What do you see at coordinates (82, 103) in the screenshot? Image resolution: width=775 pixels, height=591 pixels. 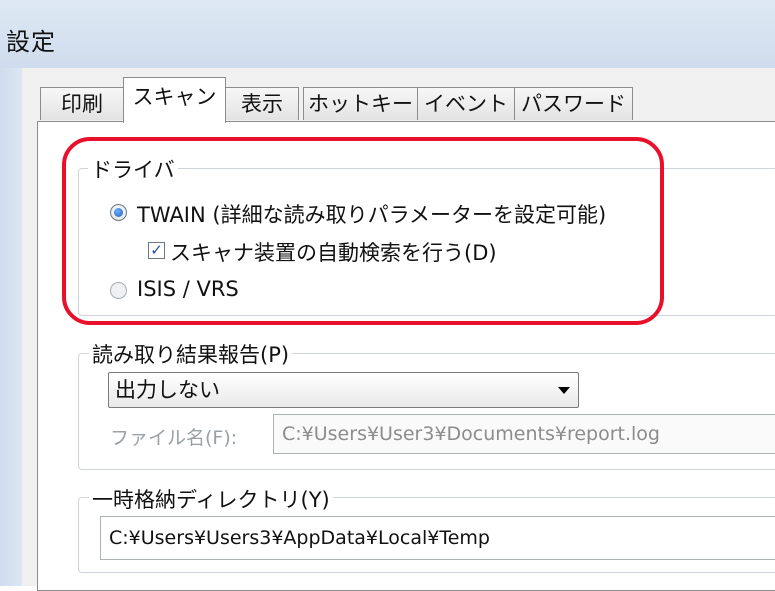 I see `tab-print: 印刷` at bounding box center [82, 103].